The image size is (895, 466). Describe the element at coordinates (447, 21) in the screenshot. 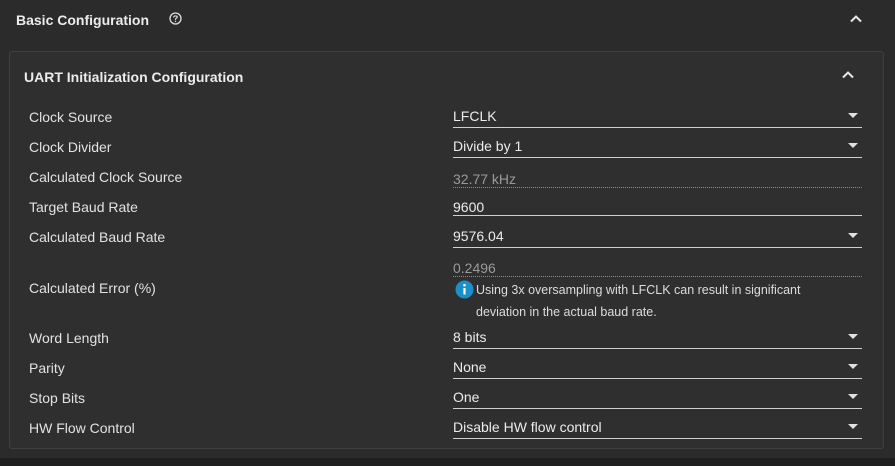

I see `basic-configuration-header: Basic Configuration` at that location.